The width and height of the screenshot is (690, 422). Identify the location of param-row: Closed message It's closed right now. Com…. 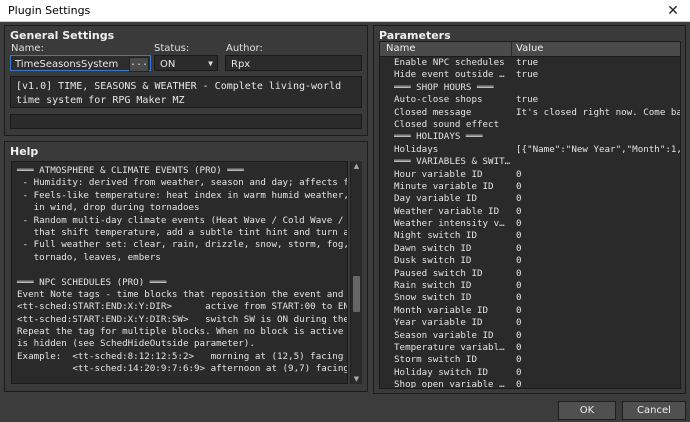
(530, 113).